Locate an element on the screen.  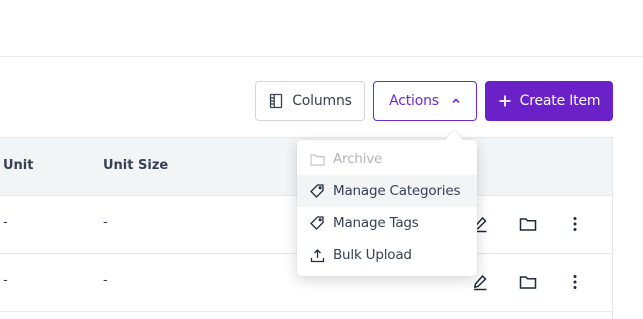
menu-item-label: Manage Categories is located at coordinates (397, 191).